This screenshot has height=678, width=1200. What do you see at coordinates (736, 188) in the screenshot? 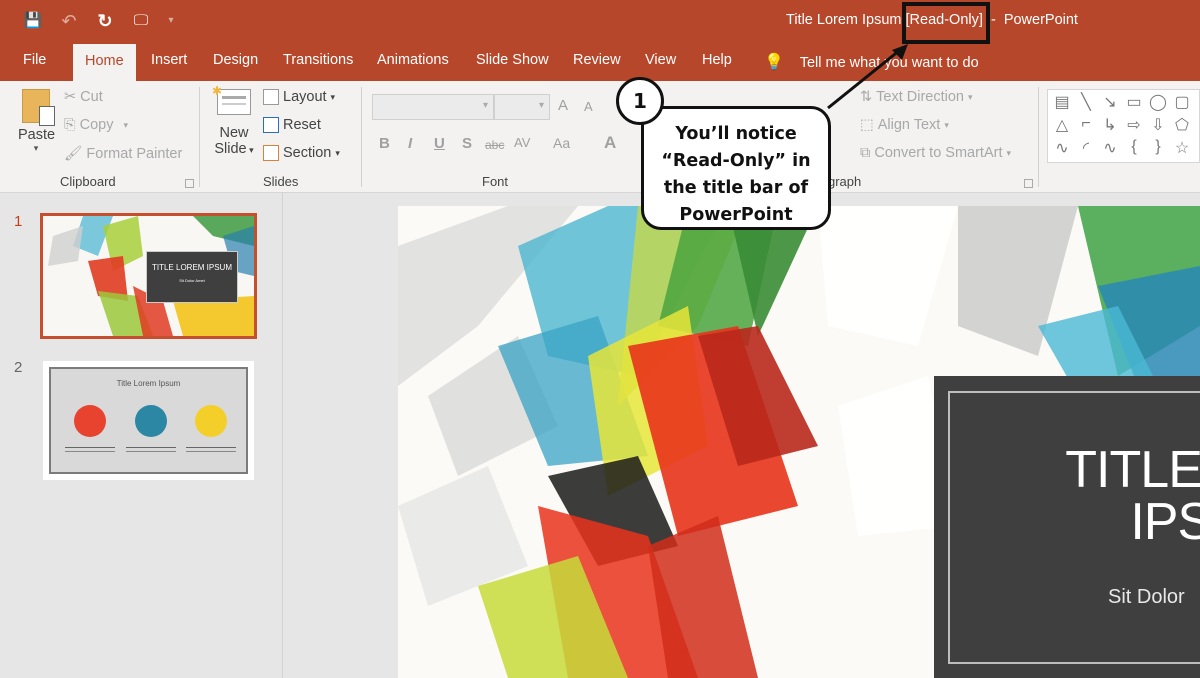
I see `callout-line-3: the title bar of` at bounding box center [736, 188].